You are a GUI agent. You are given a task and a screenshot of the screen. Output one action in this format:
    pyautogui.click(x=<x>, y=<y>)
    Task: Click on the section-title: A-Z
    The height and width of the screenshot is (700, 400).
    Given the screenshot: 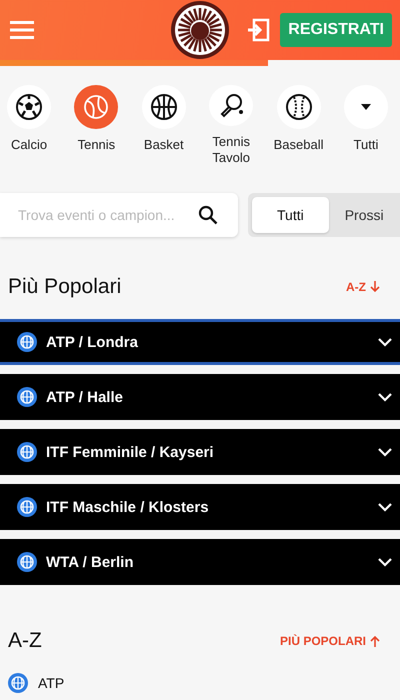 What is the action you would take?
    pyautogui.click(x=25, y=641)
    